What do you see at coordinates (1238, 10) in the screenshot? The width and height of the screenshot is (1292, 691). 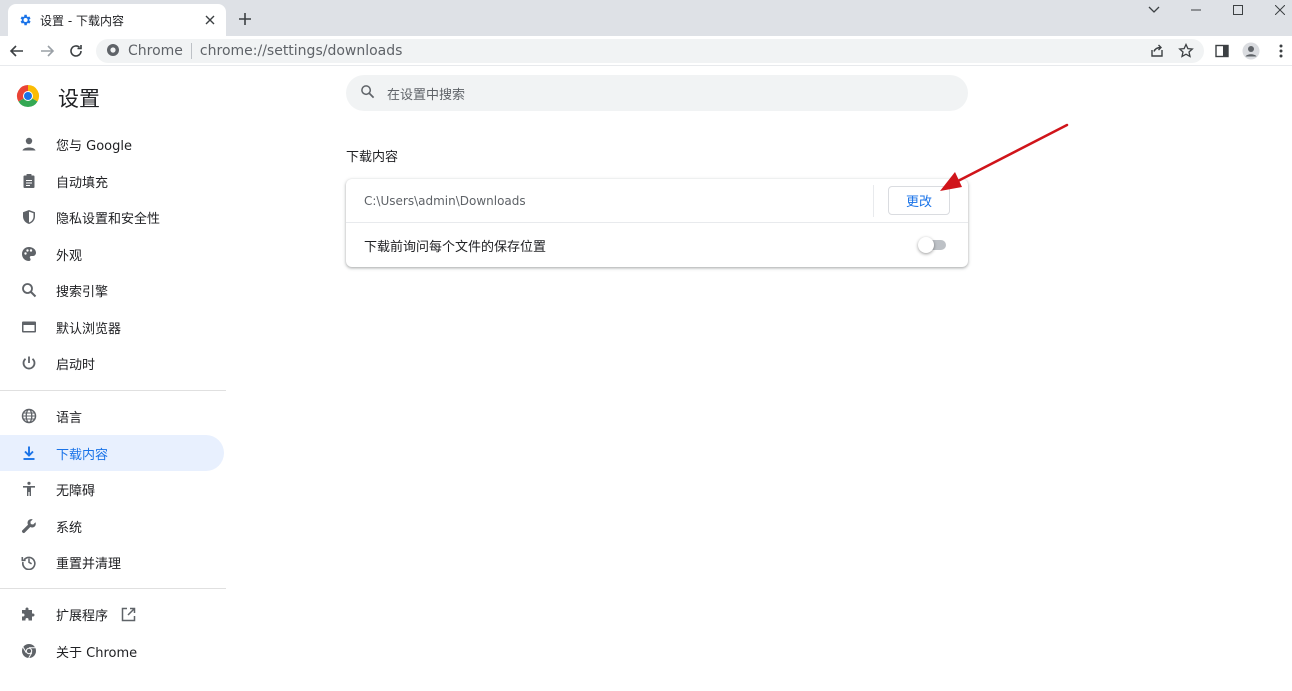 I see `maximize-icon` at bounding box center [1238, 10].